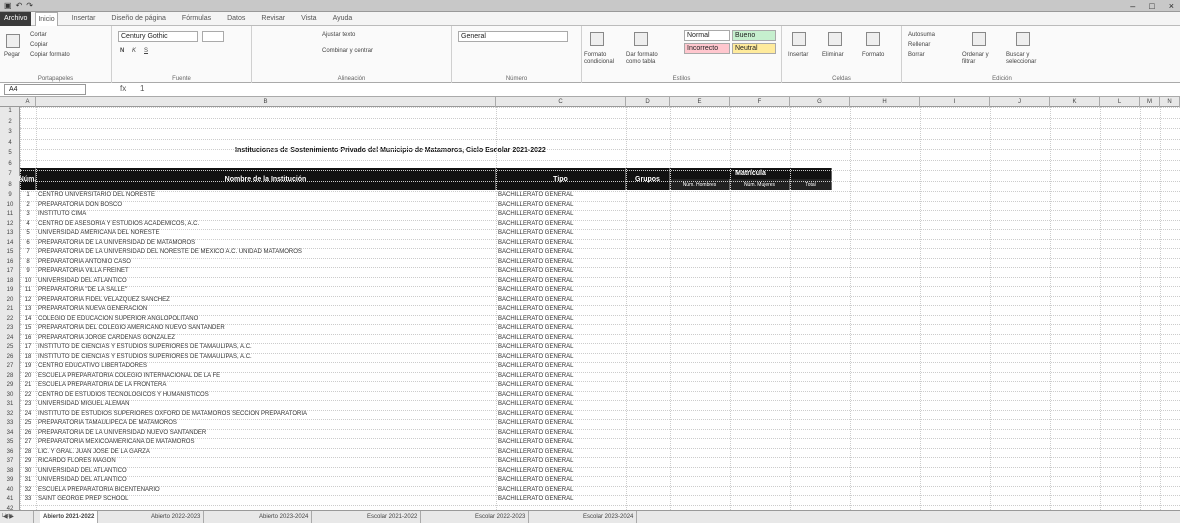 Image resolution: width=1180 pixels, height=523 pixels. What do you see at coordinates (28, 224) in the screenshot?
I see `cell-num: 4` at bounding box center [28, 224].